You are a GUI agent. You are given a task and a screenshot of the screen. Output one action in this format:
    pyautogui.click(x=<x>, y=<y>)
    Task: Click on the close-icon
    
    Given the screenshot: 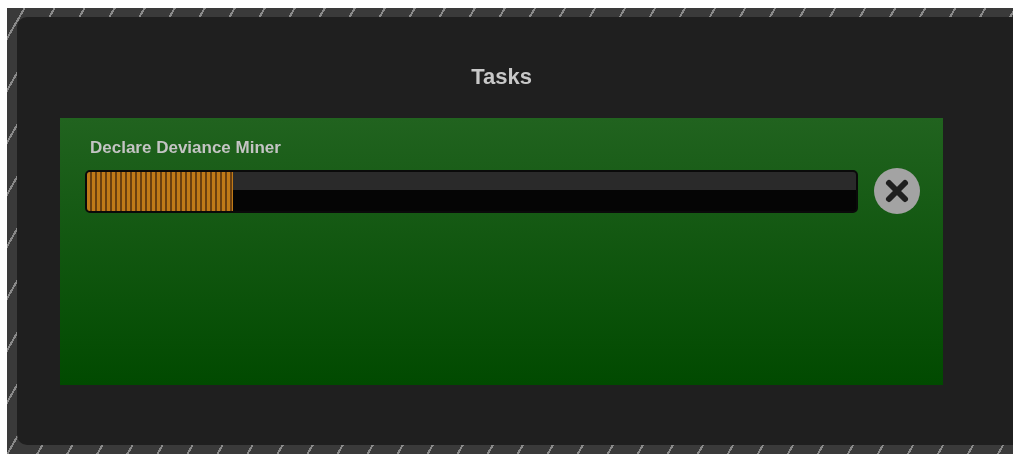 What is the action you would take?
    pyautogui.click(x=897, y=191)
    